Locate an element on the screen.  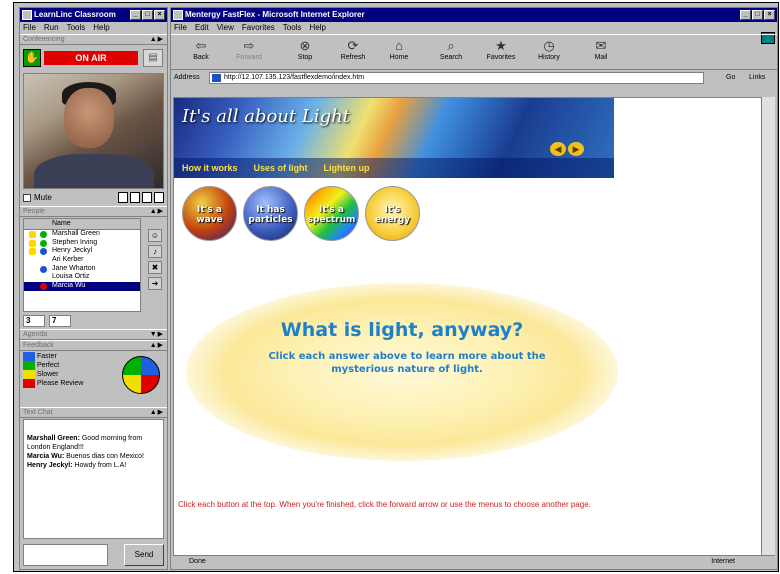
hand-count: 3 is located at coordinates (34, 321).